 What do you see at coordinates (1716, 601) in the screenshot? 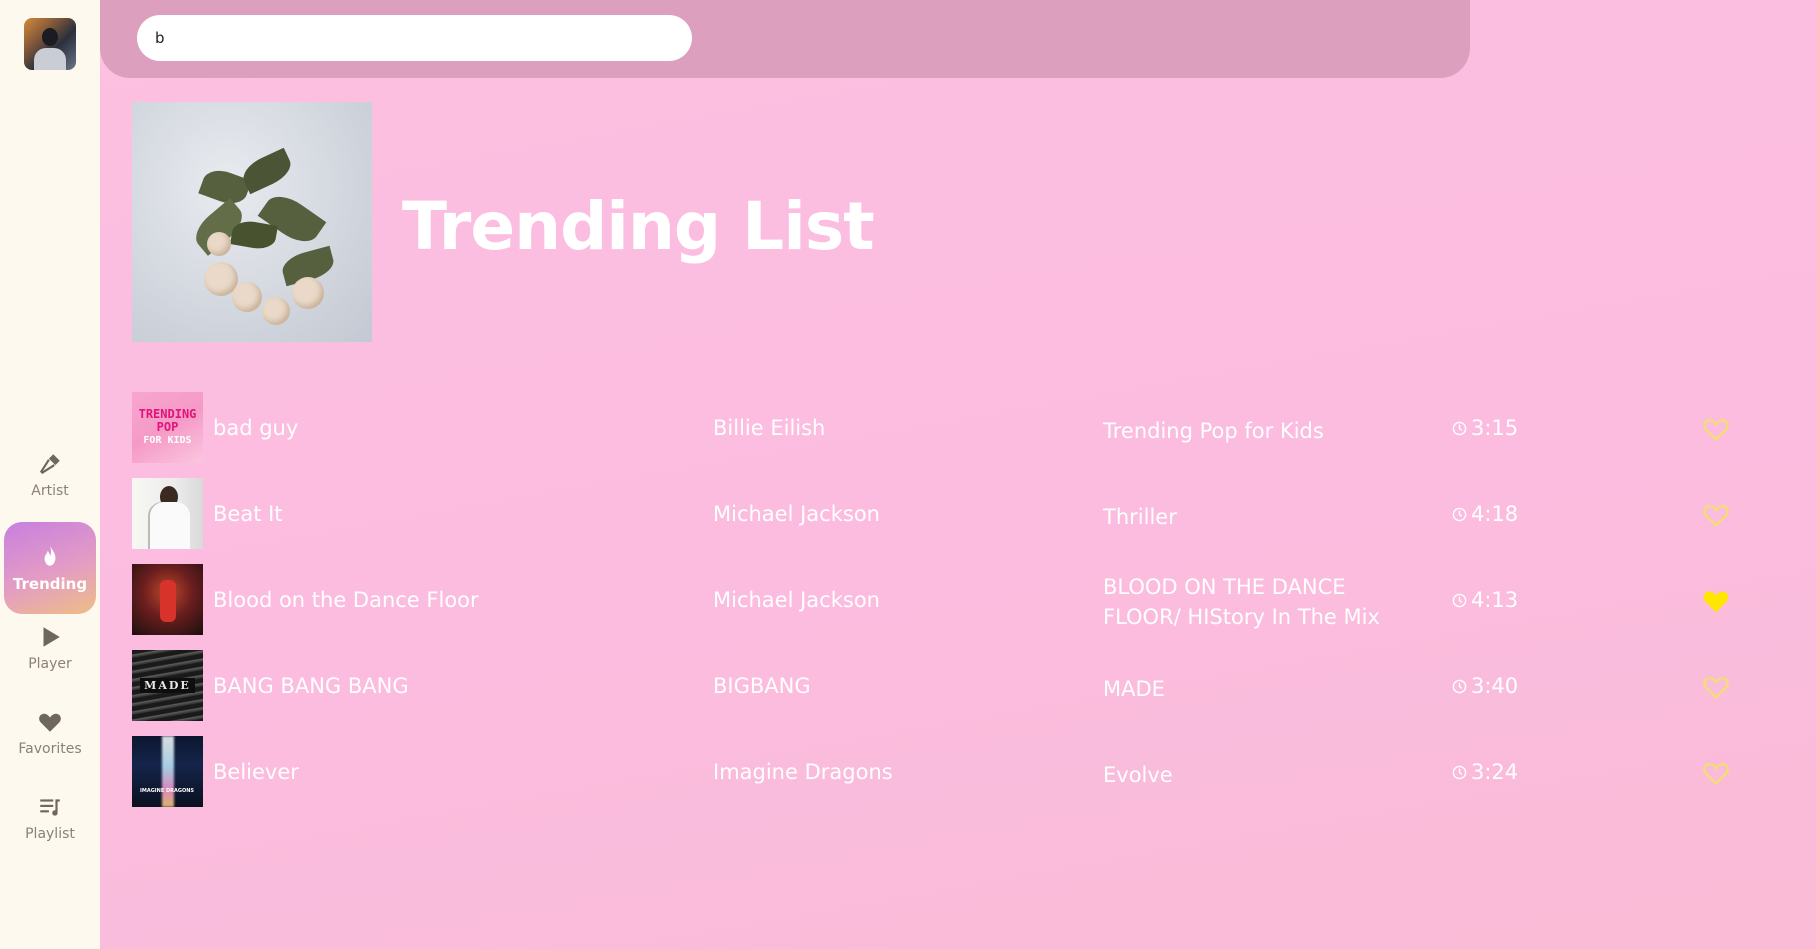
I see `heart-filled-icon` at bounding box center [1716, 601].